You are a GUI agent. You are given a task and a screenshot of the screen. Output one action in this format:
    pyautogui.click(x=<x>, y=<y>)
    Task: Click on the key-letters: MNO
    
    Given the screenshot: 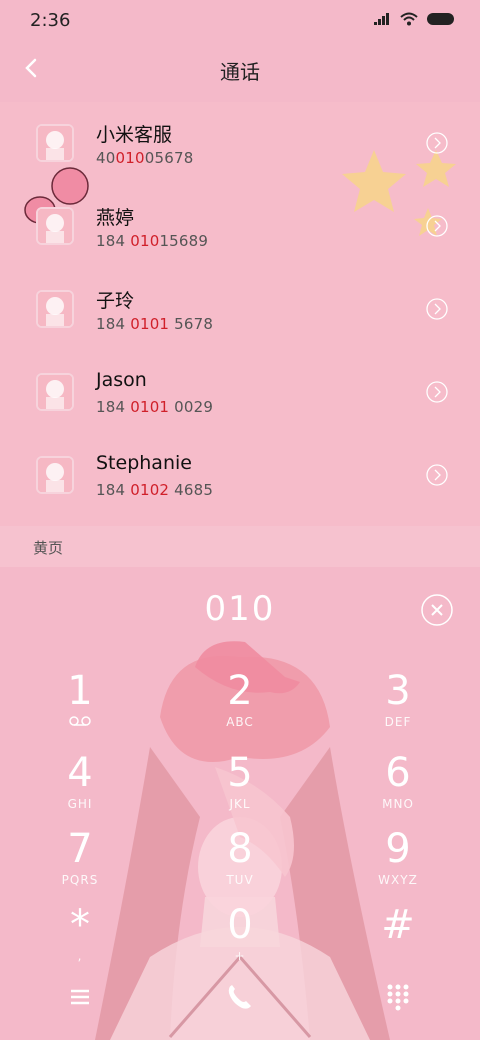 What is the action you would take?
    pyautogui.click(x=398, y=804)
    